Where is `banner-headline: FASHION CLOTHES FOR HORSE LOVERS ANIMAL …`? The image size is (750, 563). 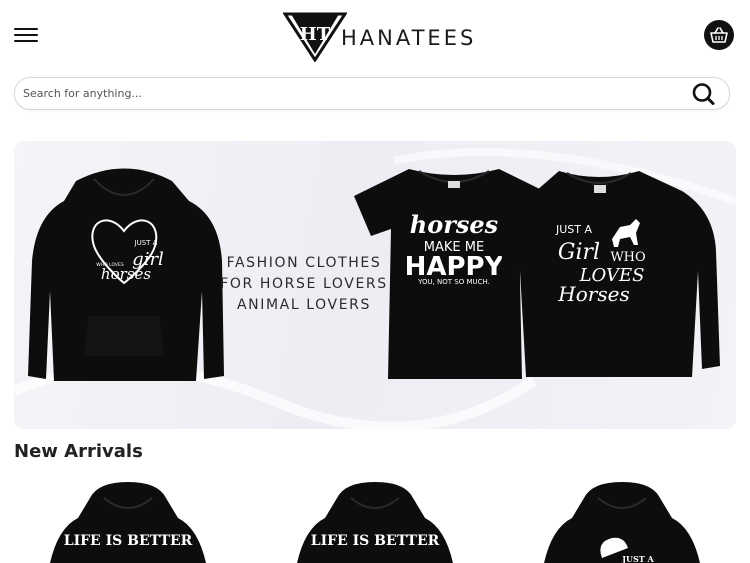 banner-headline: FASHION CLOTHES FOR HORSE LOVERS ANIMAL … is located at coordinates (304, 284).